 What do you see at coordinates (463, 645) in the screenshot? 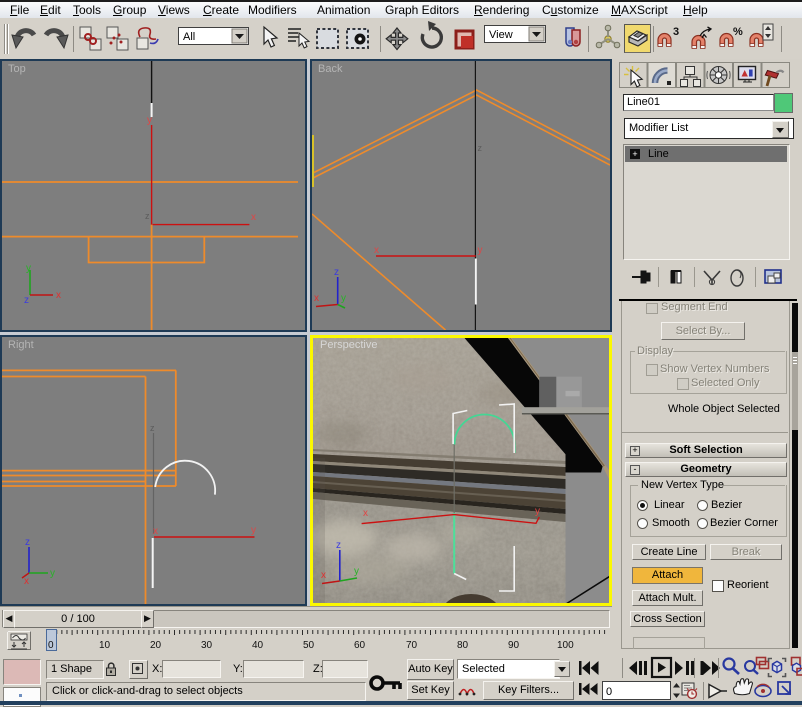
I see `svg-text: 80` at bounding box center [463, 645].